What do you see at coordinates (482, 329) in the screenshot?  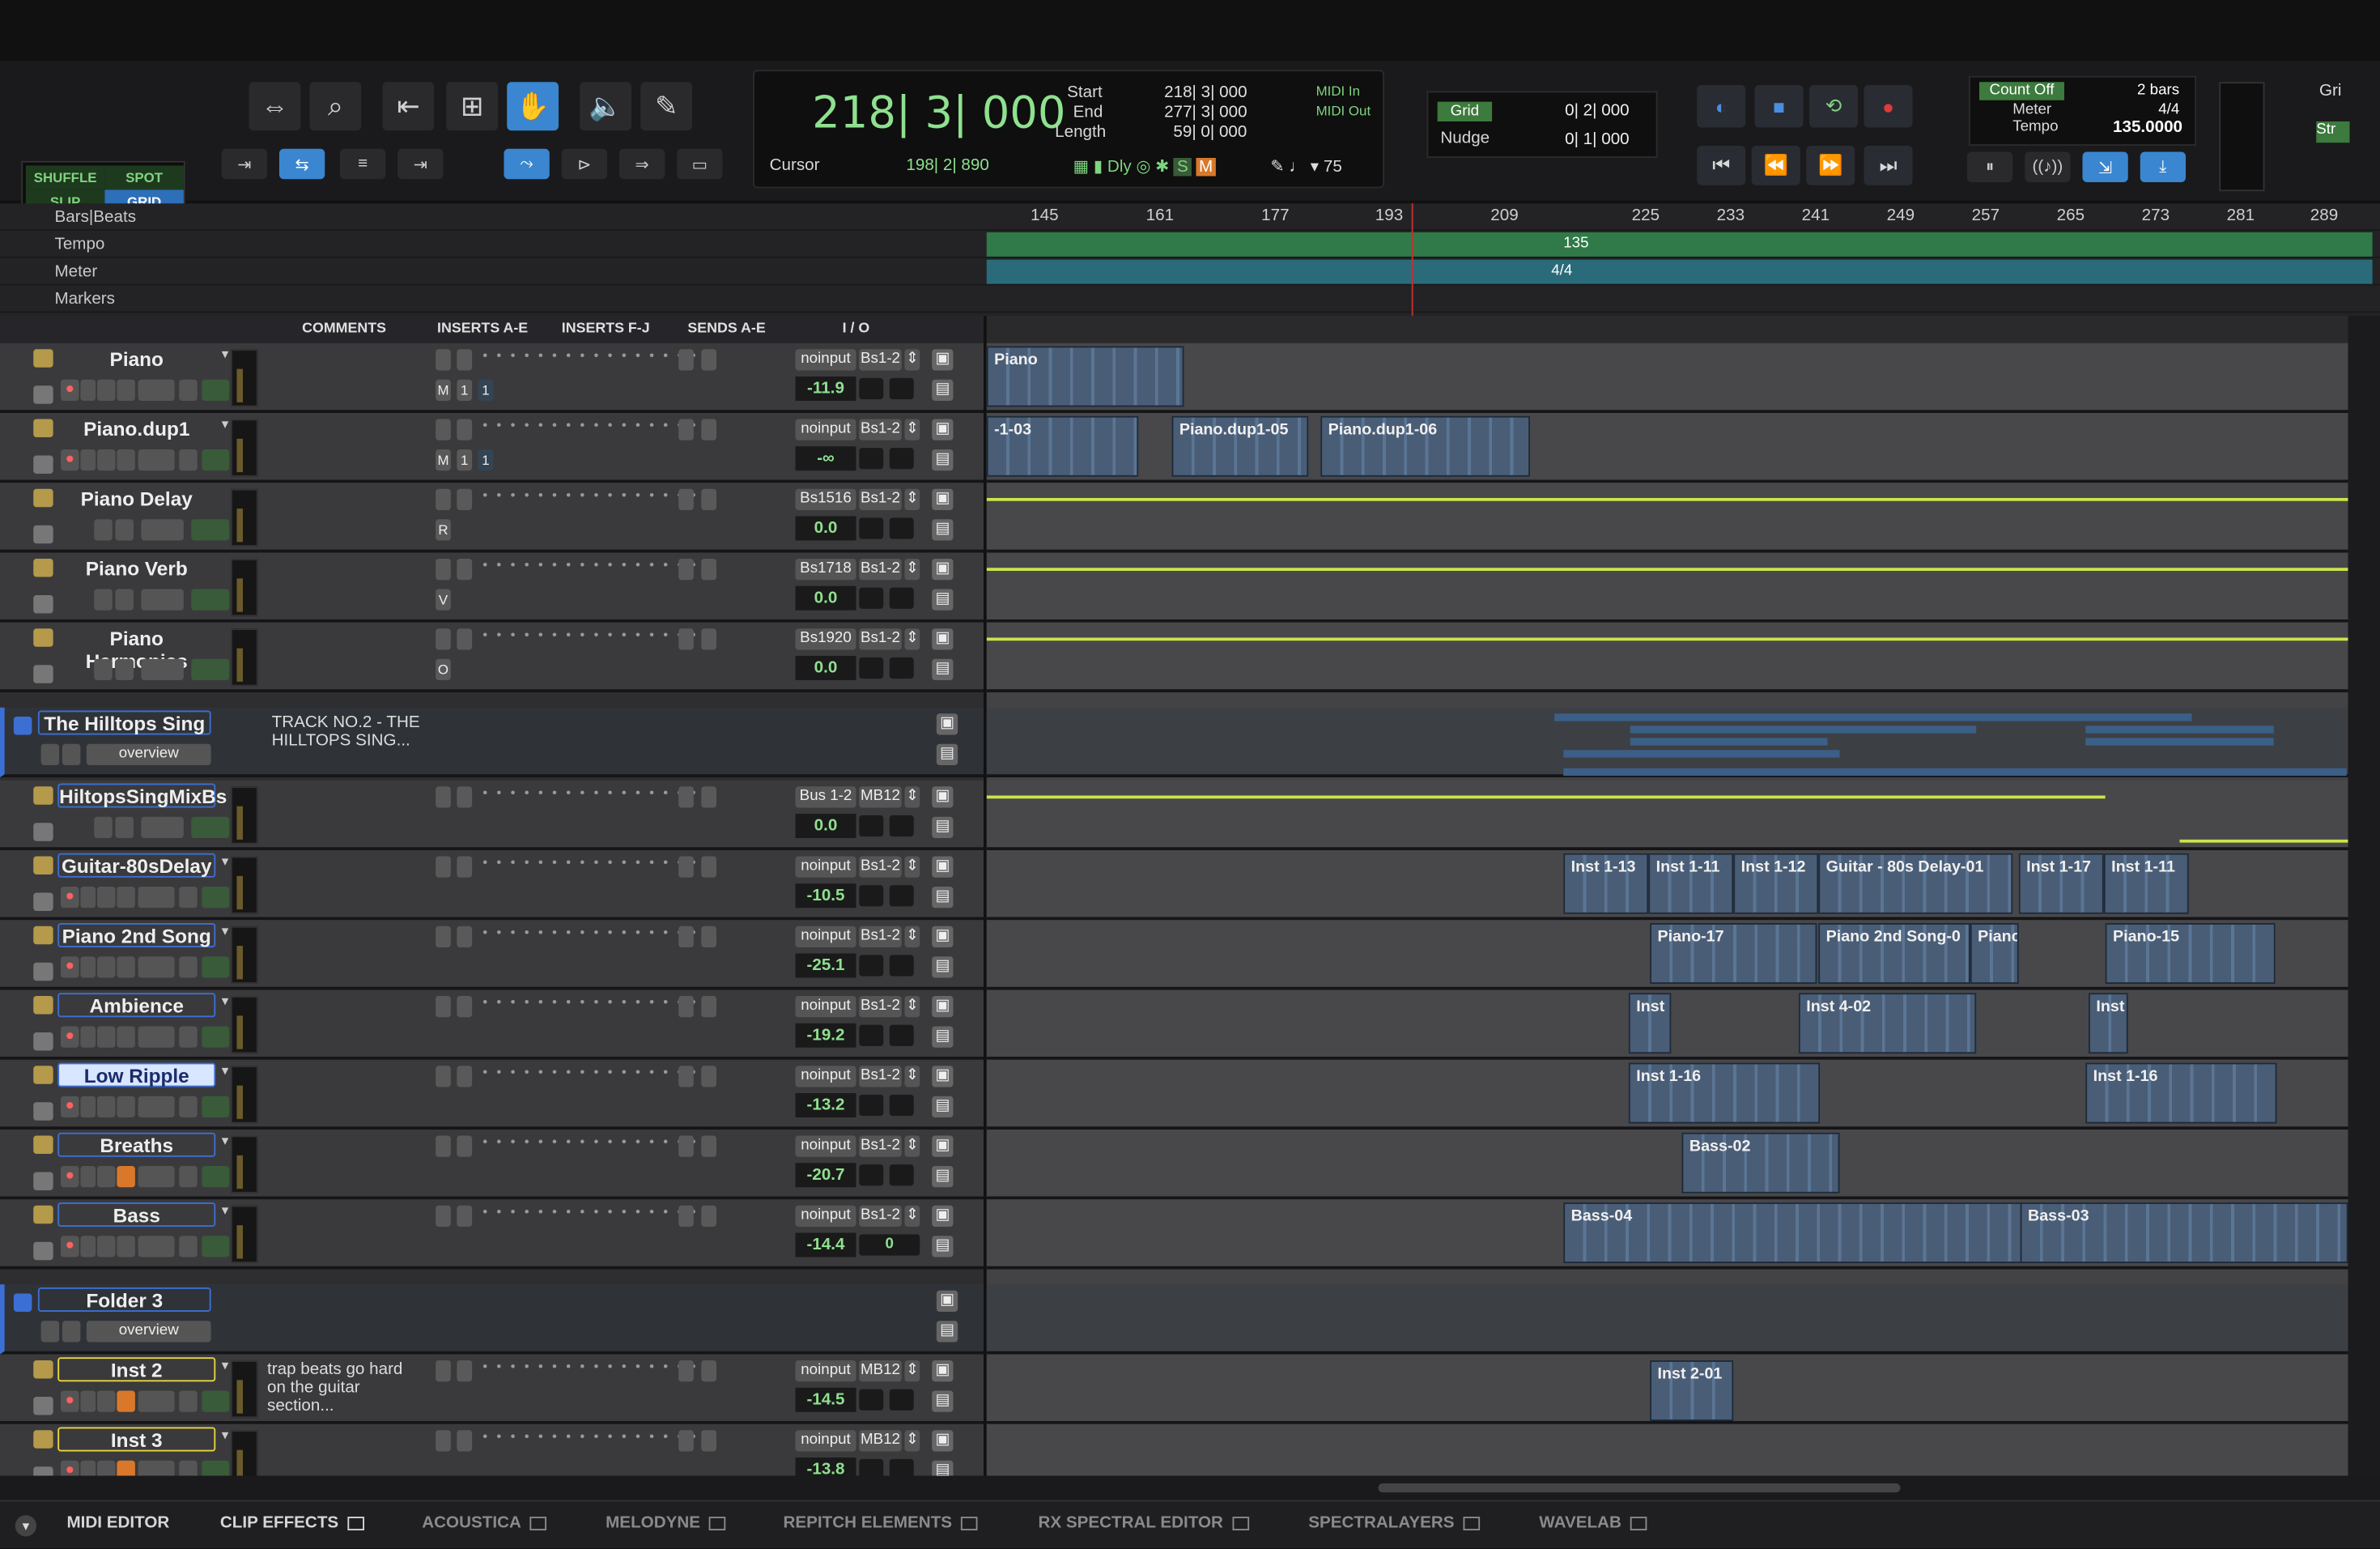 I see `inserts-ae-column-header: INSERTS A-E` at bounding box center [482, 329].